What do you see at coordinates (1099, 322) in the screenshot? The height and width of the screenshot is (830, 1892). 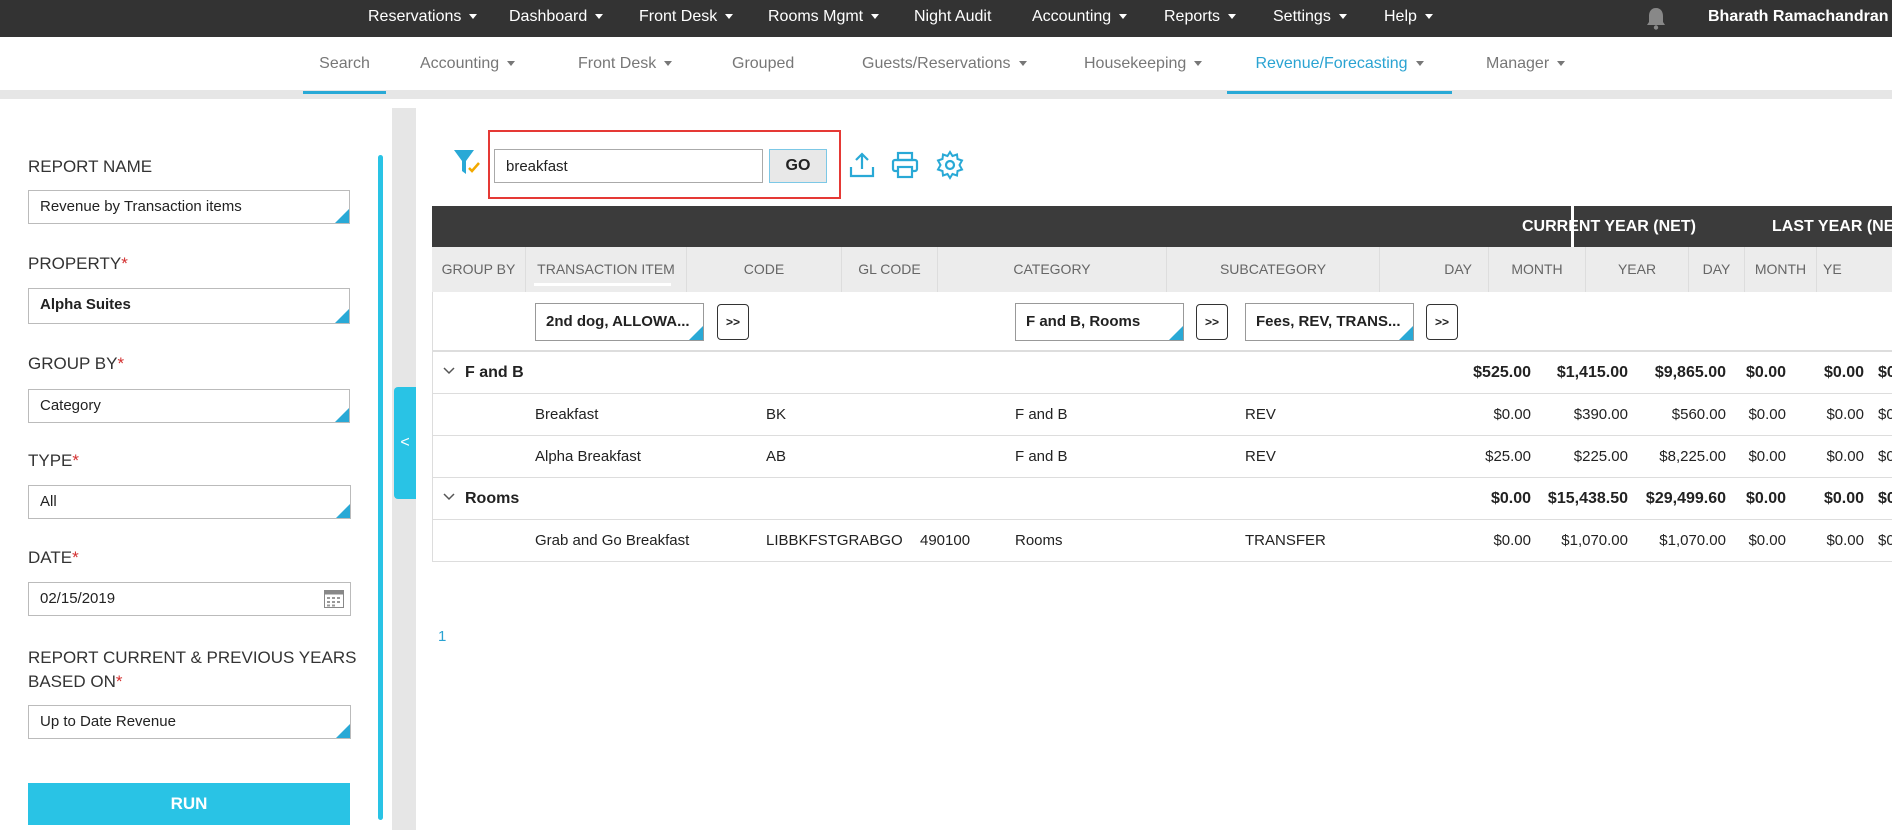 I see `category-filter: F and B, Rooms` at bounding box center [1099, 322].